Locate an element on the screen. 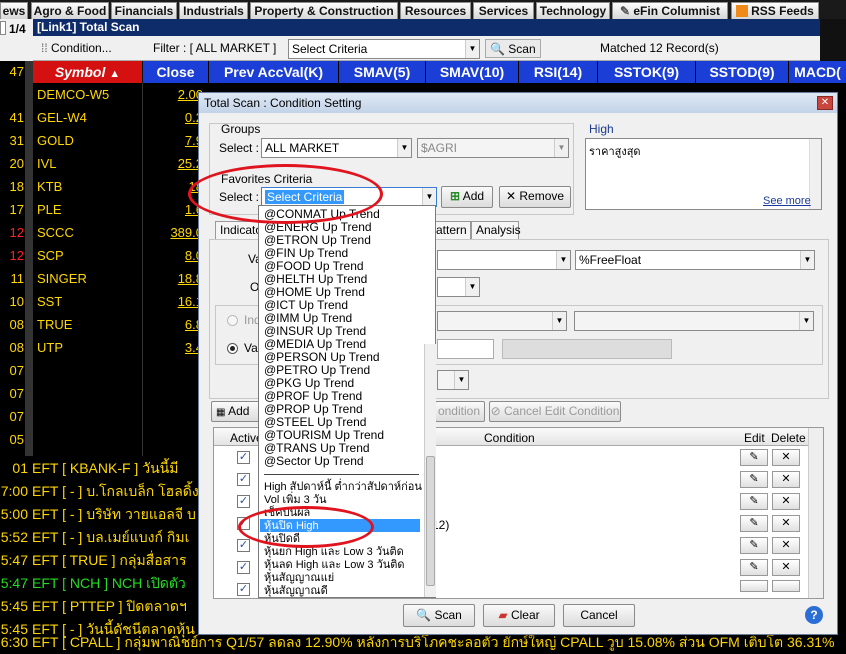 The width and height of the screenshot is (846, 654). col-smav10: SMAV(10) is located at coordinates (472, 72).